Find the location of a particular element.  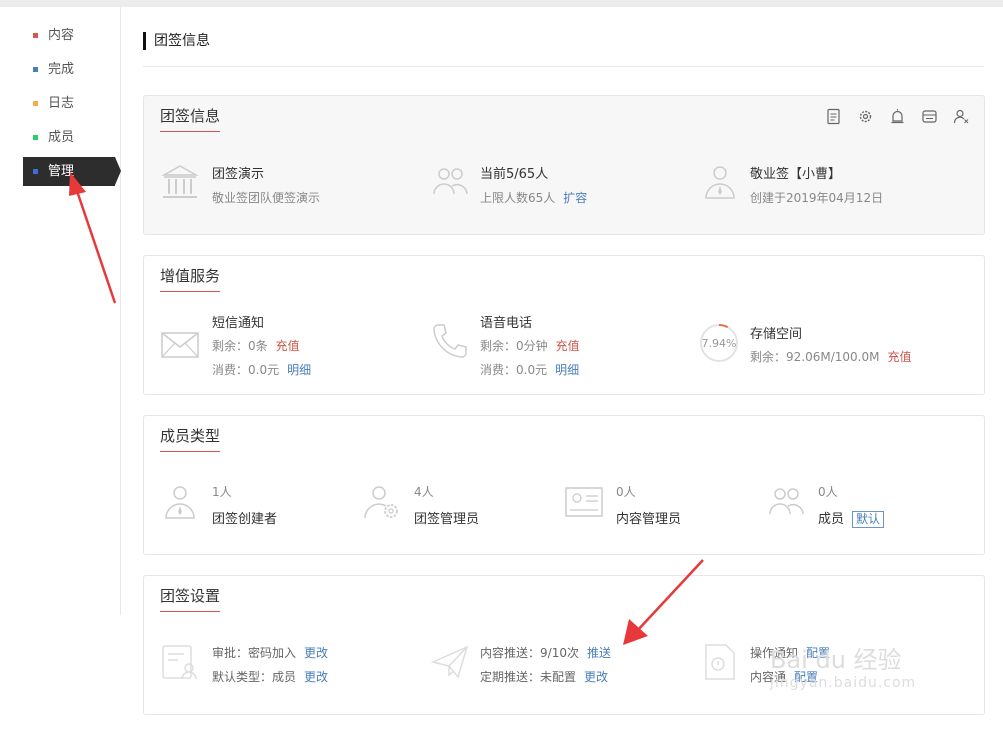

push-line: 内容推送：9/10次 推送 is located at coordinates (545, 652).